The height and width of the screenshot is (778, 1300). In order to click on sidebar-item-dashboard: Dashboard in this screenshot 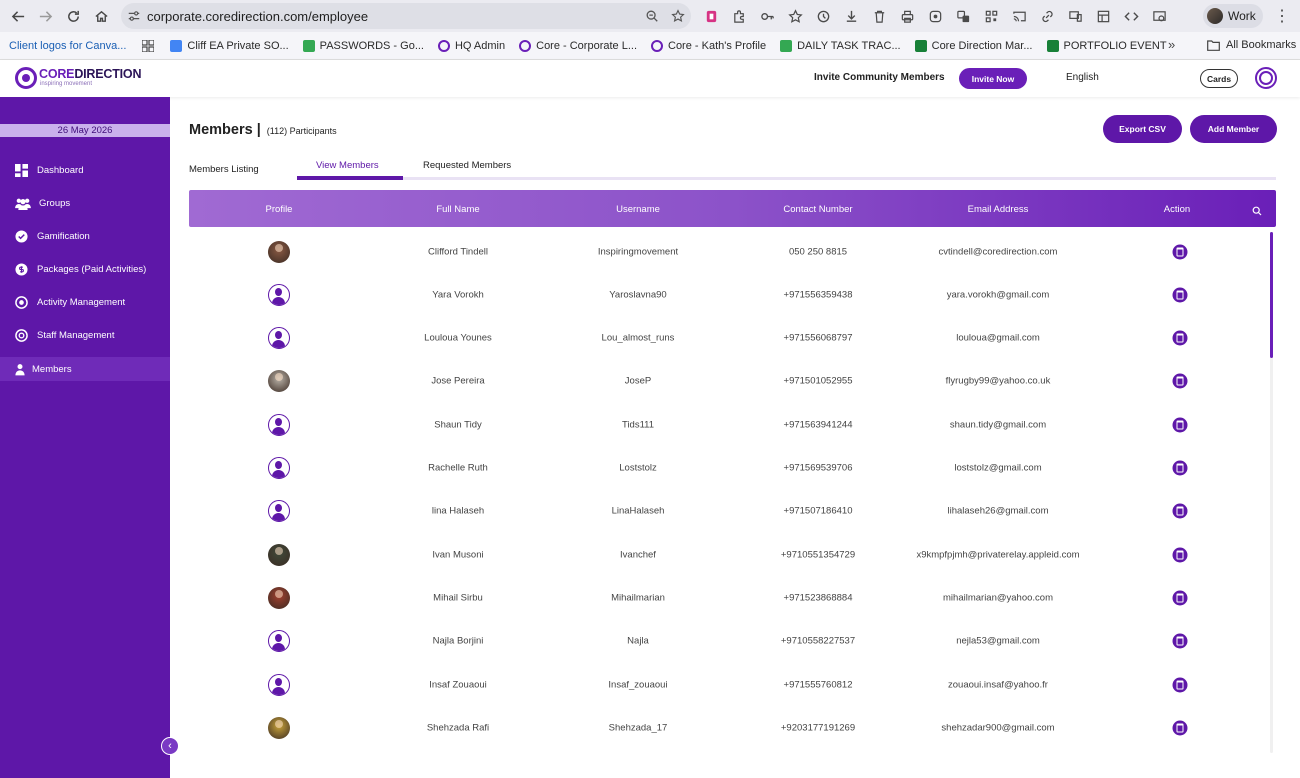, I will do `click(85, 170)`.